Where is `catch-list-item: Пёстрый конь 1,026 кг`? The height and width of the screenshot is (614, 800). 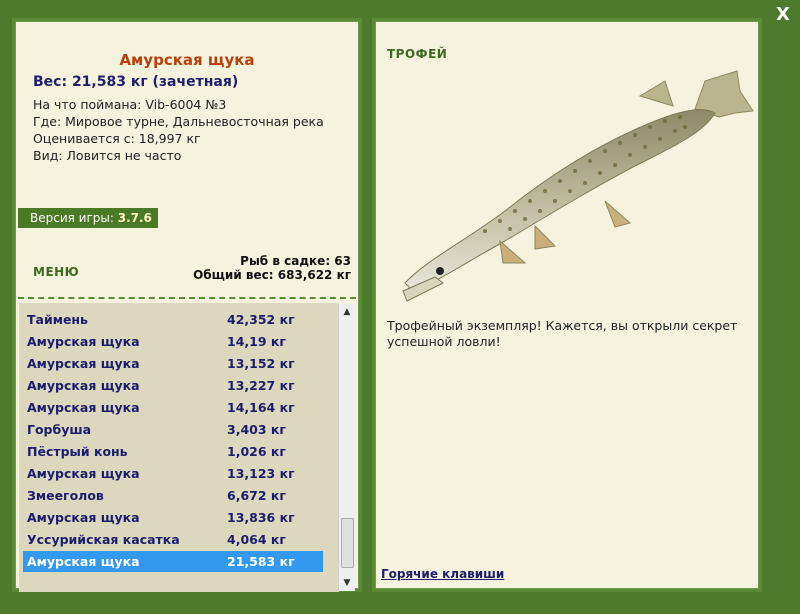
catch-list-item: Пёстрый конь 1,026 кг is located at coordinates (173, 451).